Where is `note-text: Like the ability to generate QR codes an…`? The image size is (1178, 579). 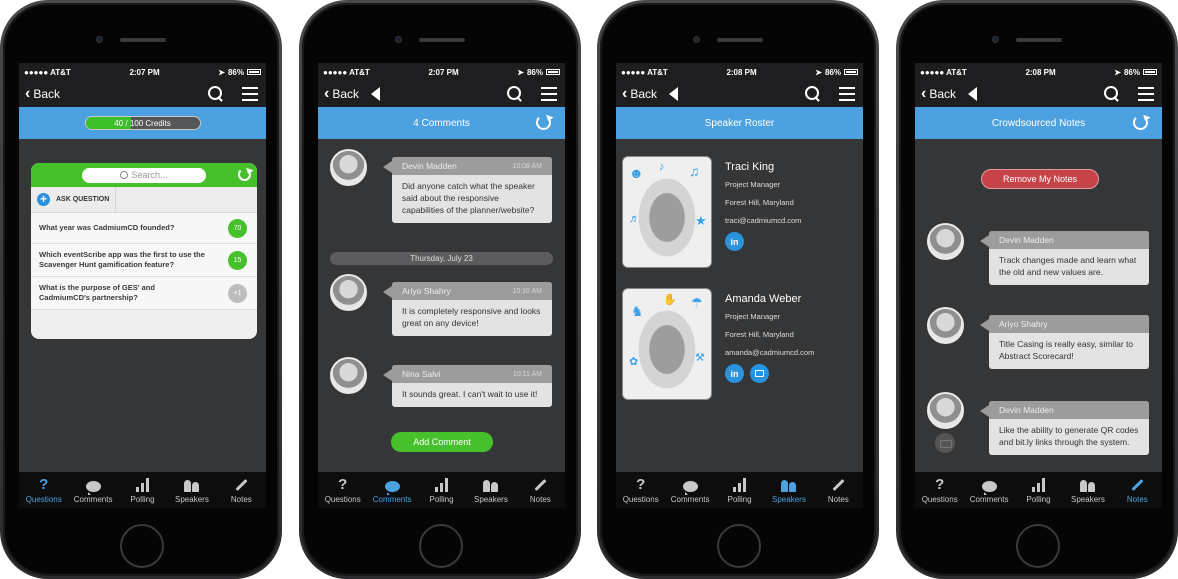 note-text: Like the ability to generate QR codes an… is located at coordinates (1069, 436).